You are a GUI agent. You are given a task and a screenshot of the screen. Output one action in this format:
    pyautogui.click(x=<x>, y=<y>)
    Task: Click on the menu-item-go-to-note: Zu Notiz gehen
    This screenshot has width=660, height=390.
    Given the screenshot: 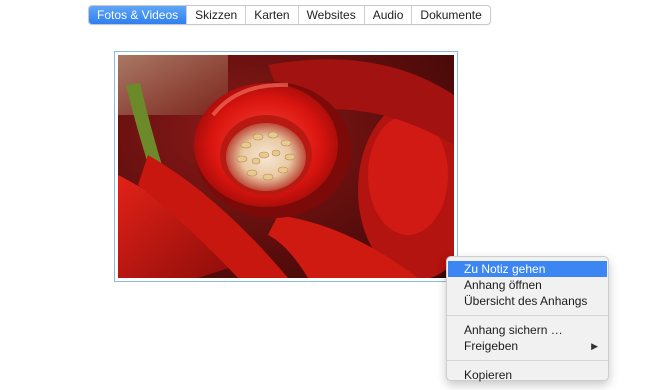 What is the action you would take?
    pyautogui.click(x=527, y=269)
    